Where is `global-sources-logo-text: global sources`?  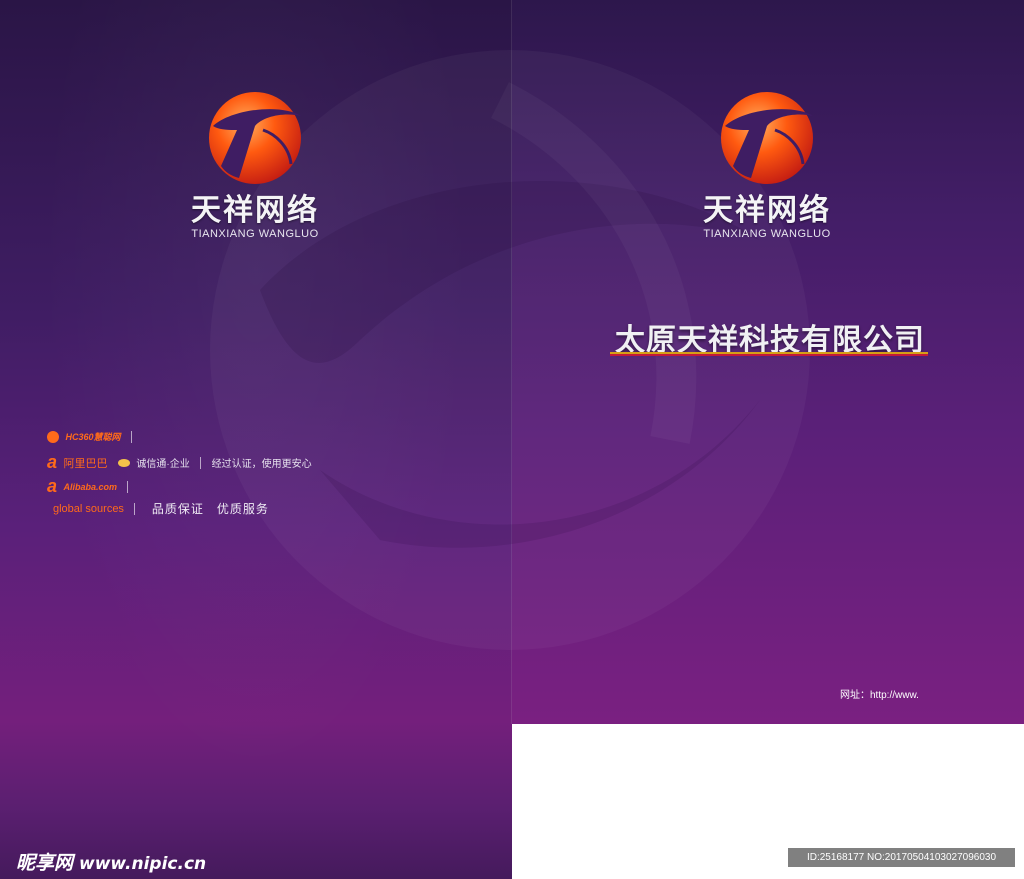 global-sources-logo-text: global sources is located at coordinates (88, 508).